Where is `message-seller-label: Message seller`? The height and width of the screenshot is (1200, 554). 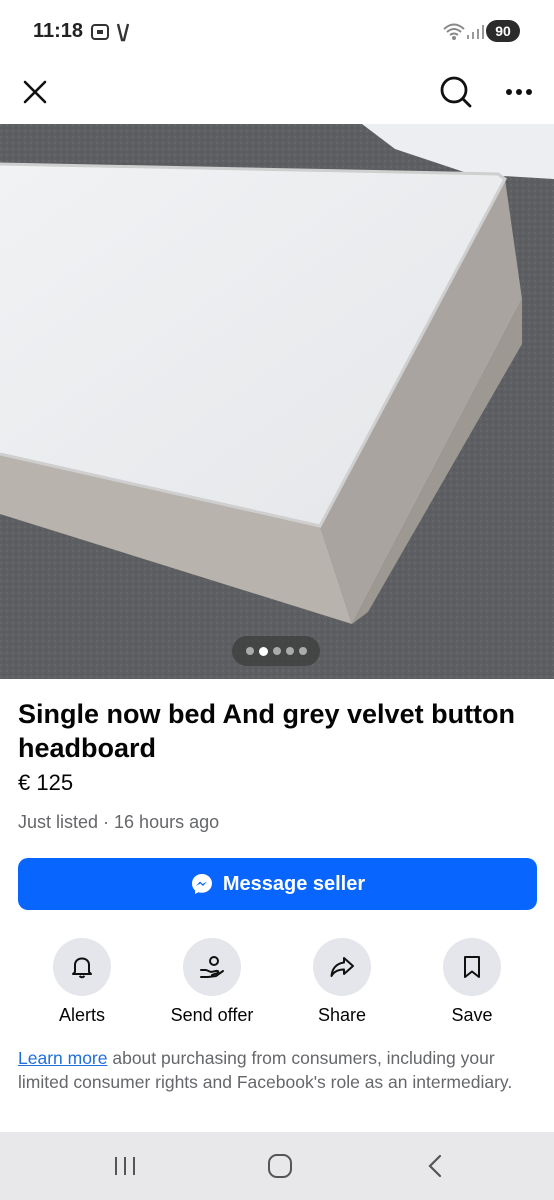
message-seller-label: Message seller is located at coordinates (294, 883).